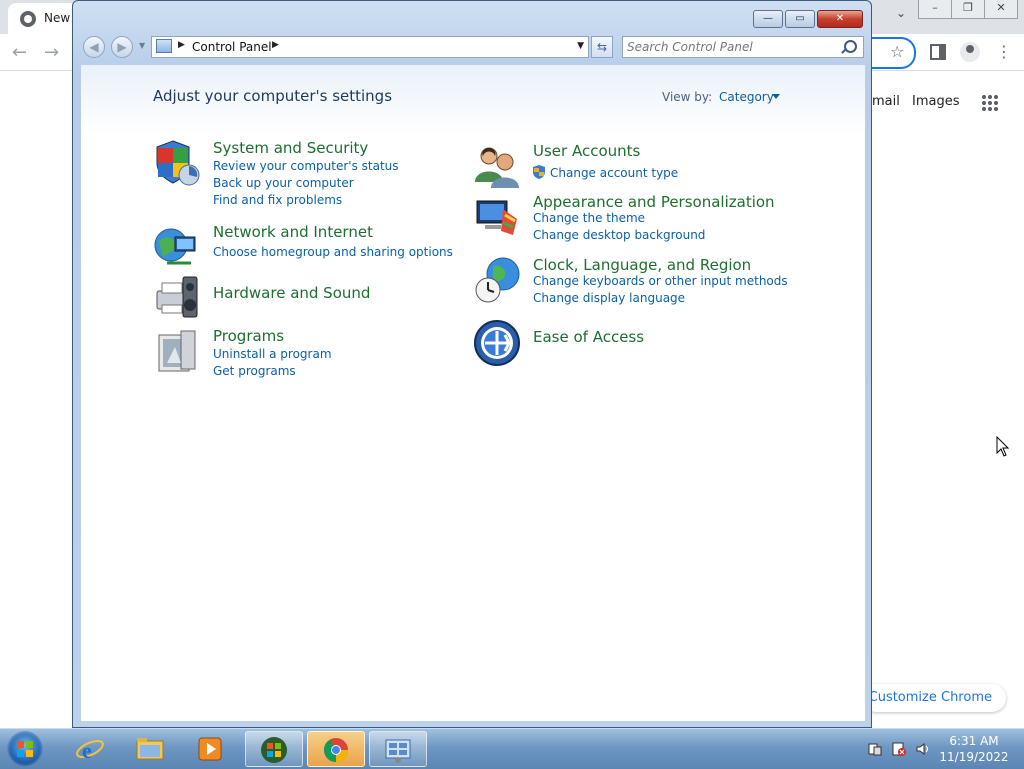 The width and height of the screenshot is (1024, 769). Describe the element at coordinates (660, 281) in the screenshot. I see `category-link: Change keyboards or other input methods` at that location.